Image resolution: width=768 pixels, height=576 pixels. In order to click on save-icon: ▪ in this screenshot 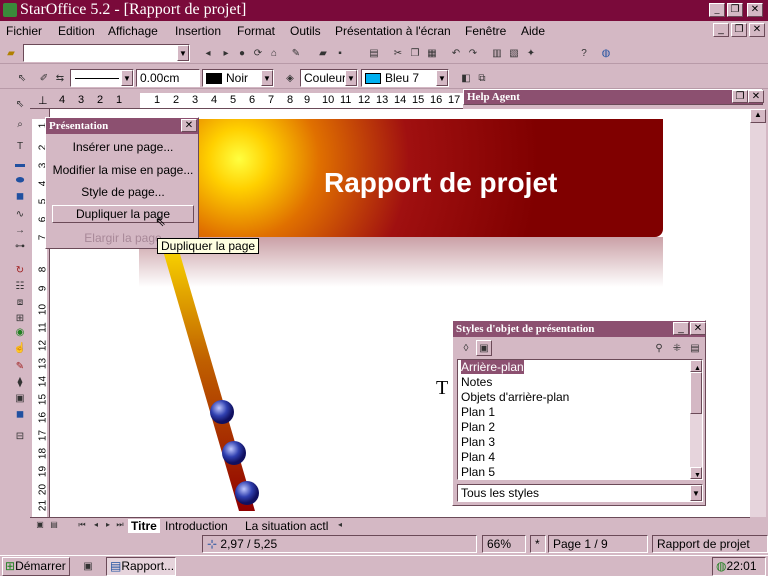, I will do `click(340, 53)`.